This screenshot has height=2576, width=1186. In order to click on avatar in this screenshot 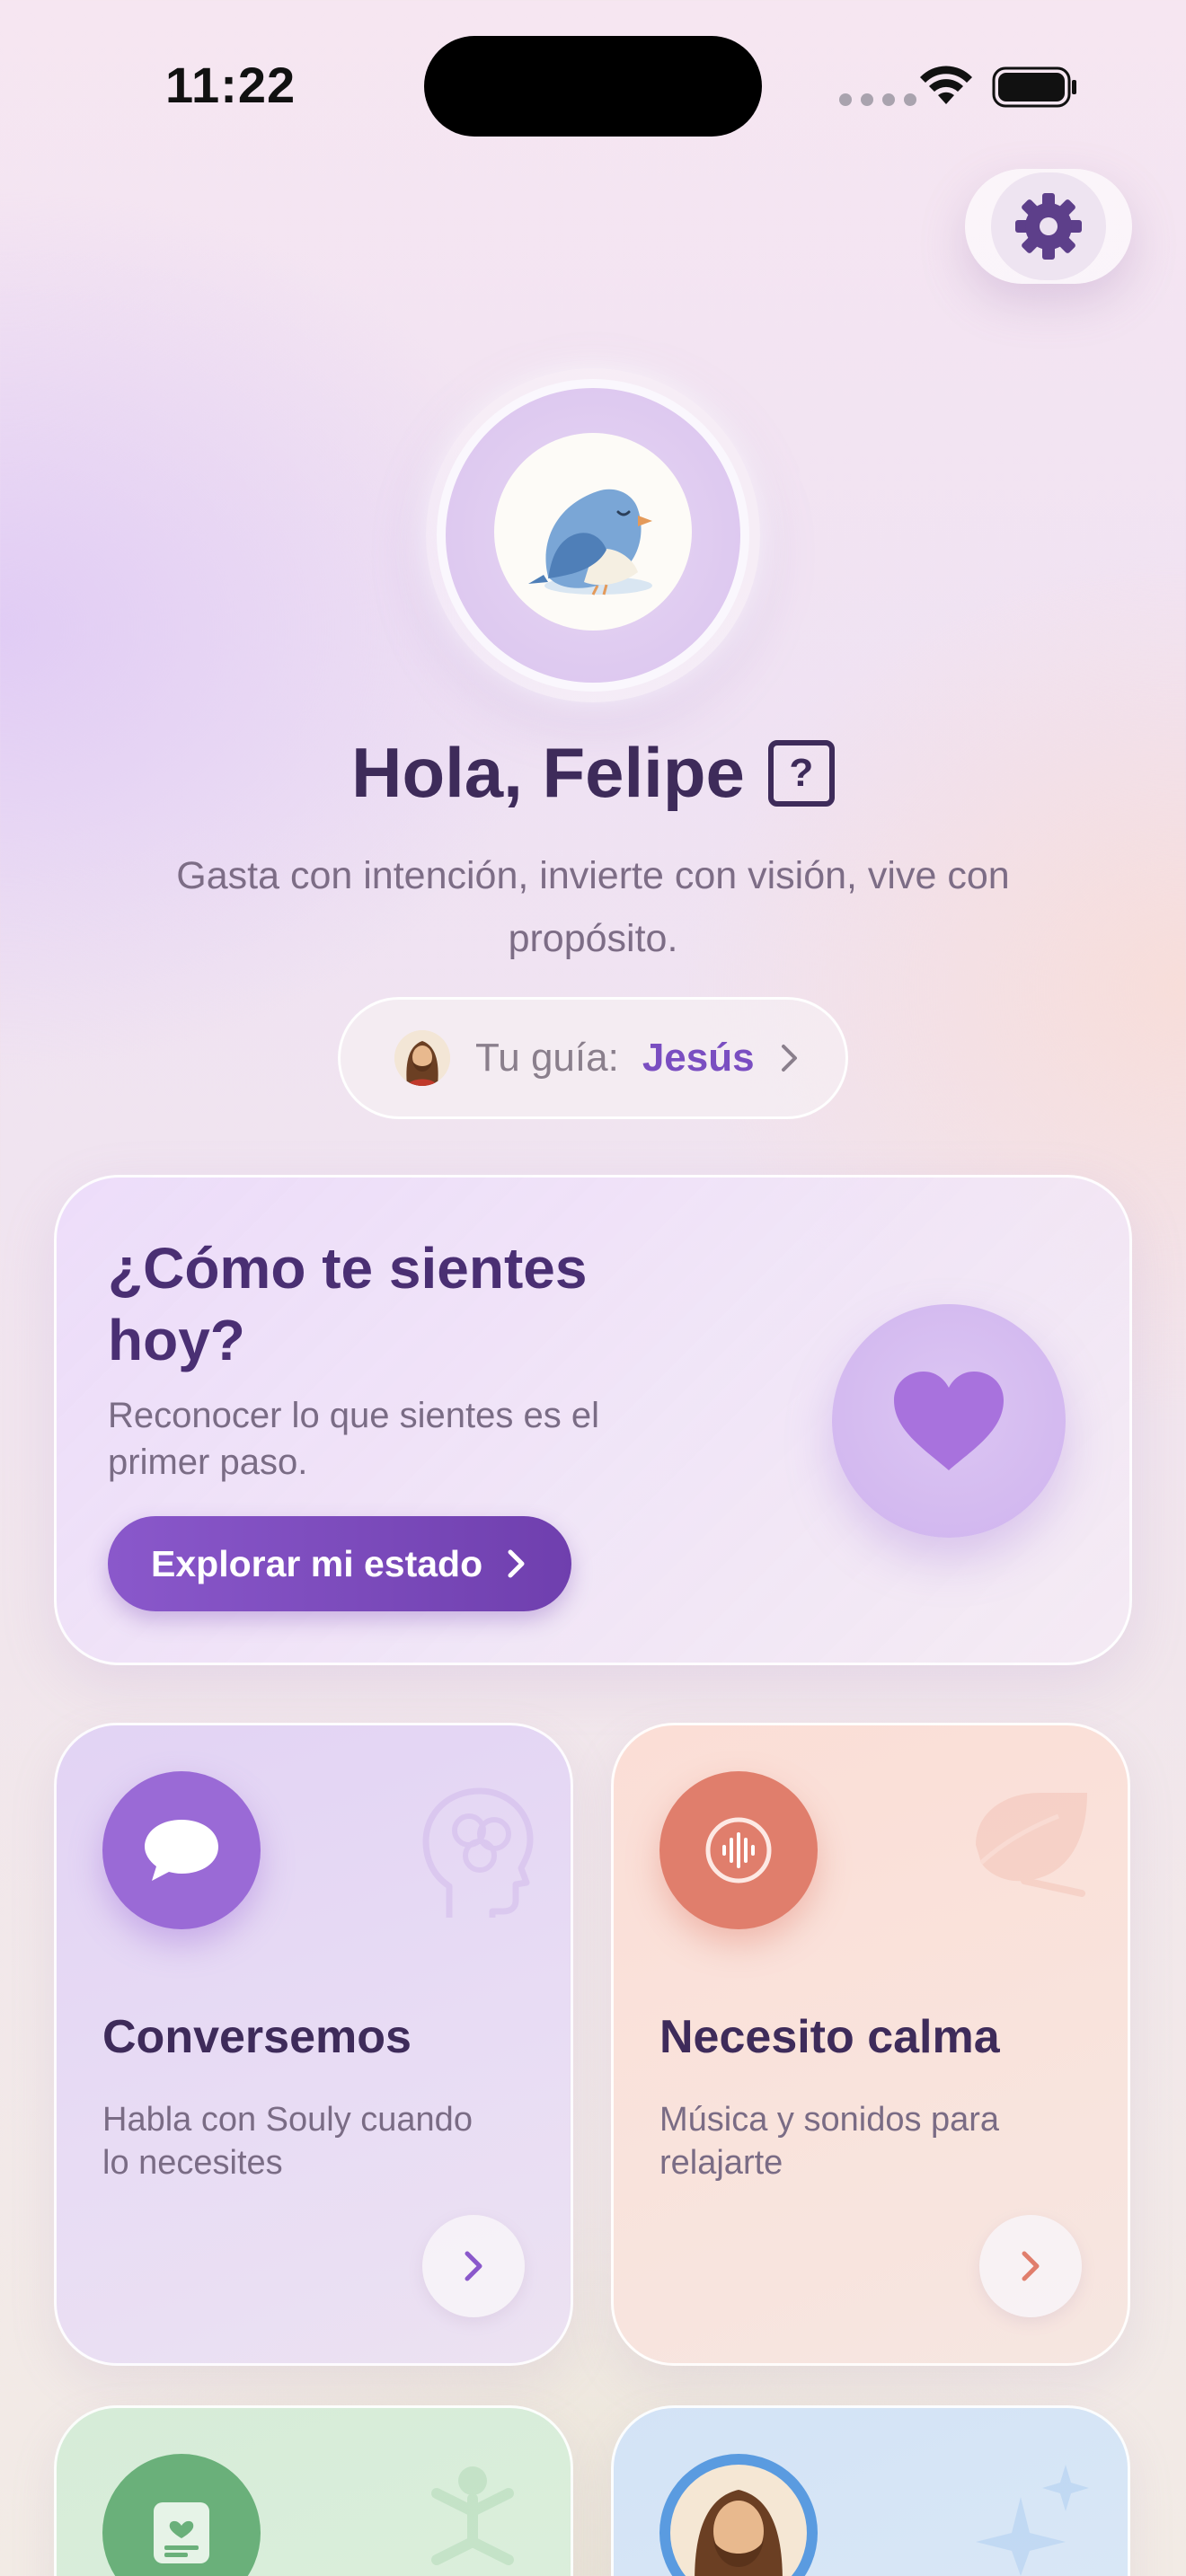, I will do `click(593, 532)`.